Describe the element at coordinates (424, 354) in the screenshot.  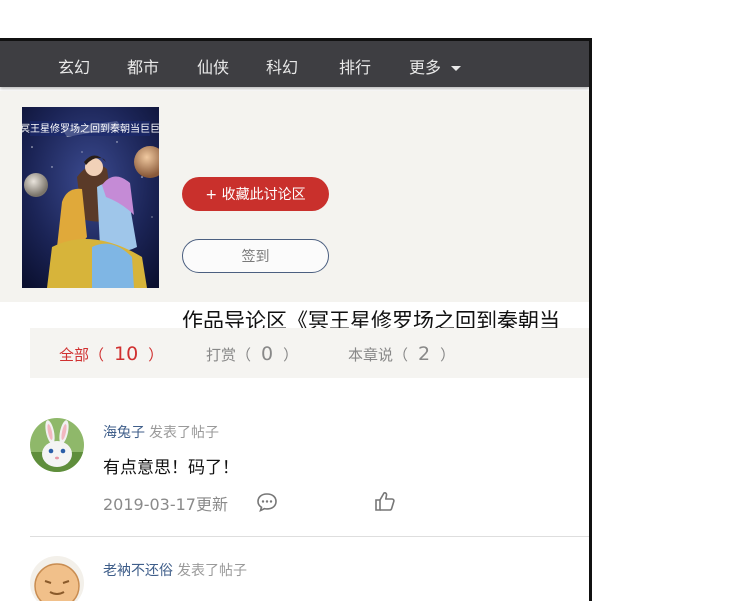
I see `tab-chapter-count: 2` at that location.